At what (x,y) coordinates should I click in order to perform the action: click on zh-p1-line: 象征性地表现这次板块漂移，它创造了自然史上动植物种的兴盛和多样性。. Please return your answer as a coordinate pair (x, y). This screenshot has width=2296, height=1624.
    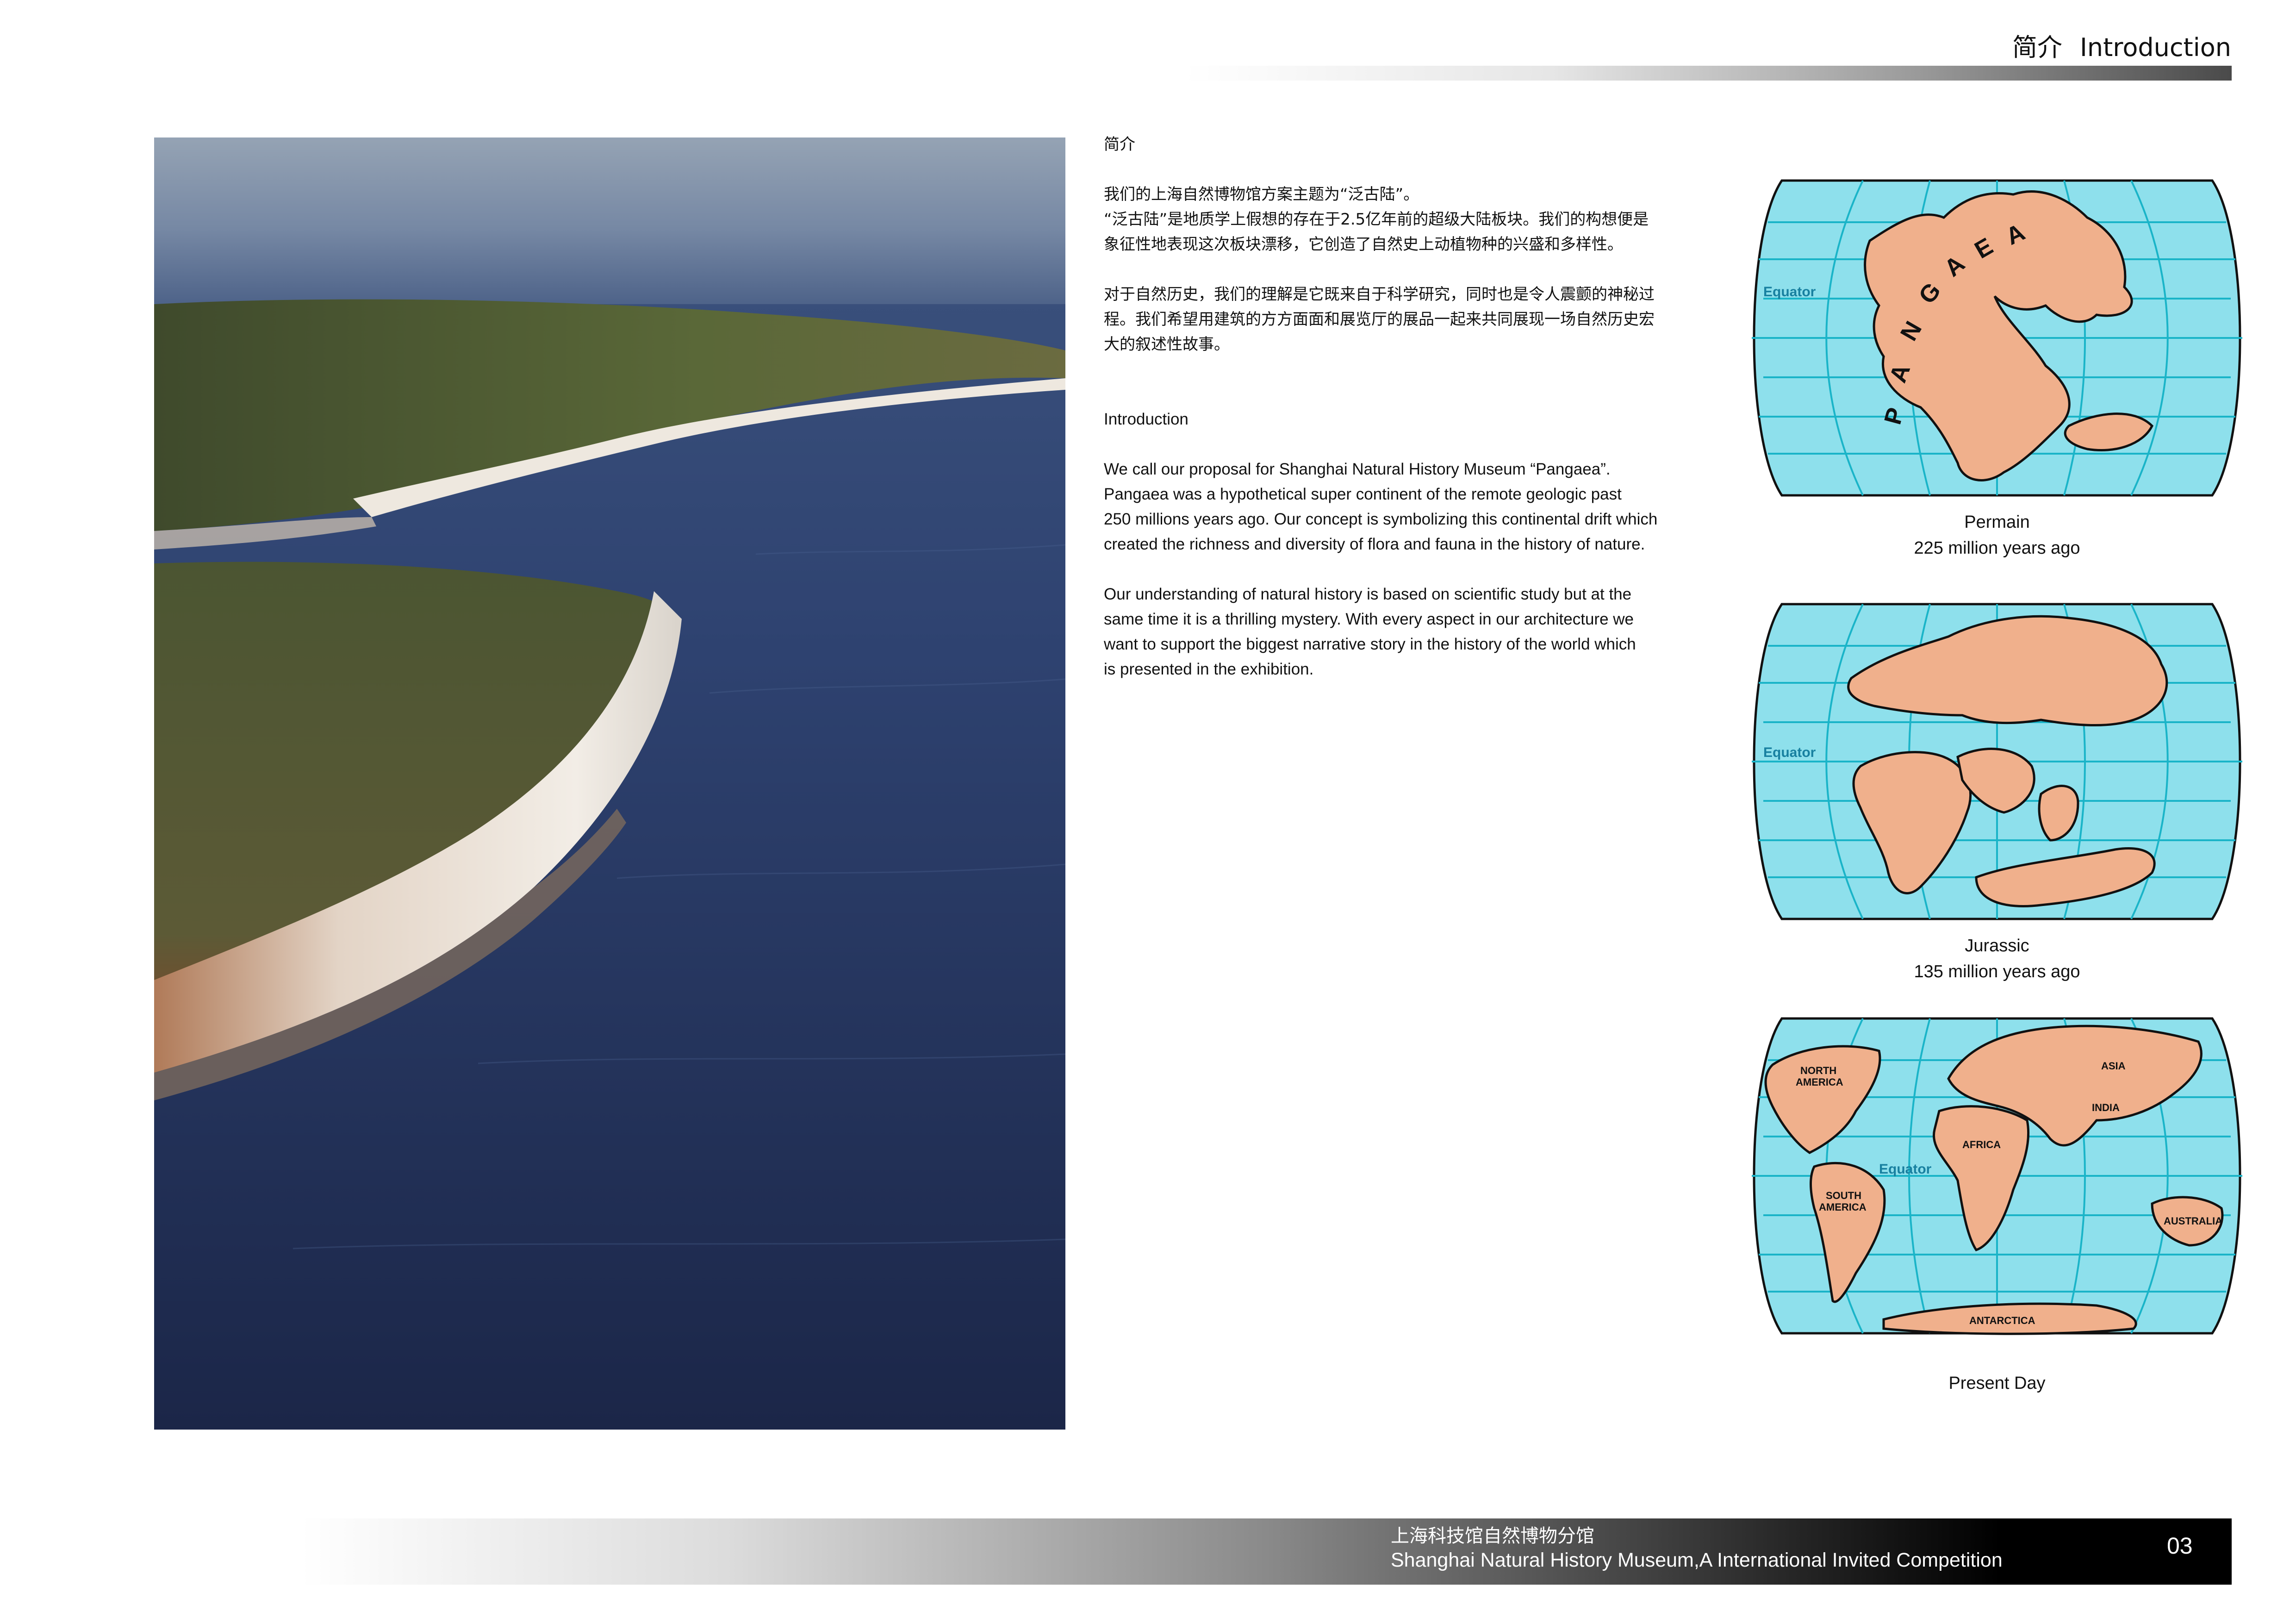
    Looking at the image, I should click on (1363, 245).